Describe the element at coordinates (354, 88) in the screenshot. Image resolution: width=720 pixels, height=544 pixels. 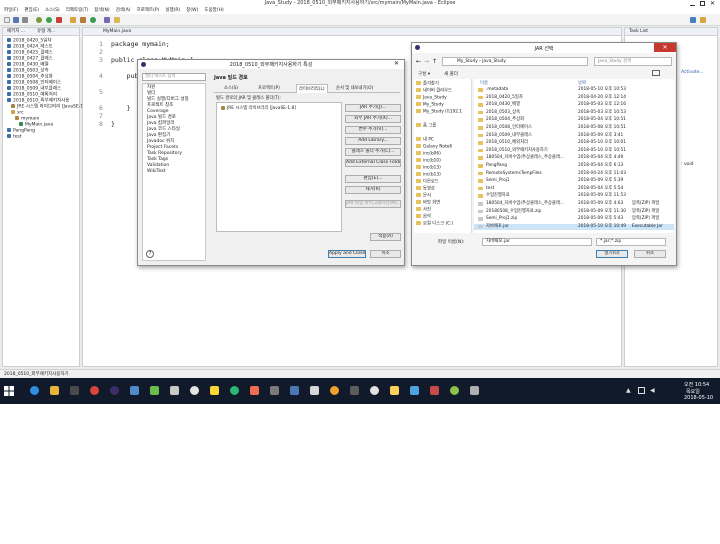
I see `tab-order-export: 순서 및 내보내기(O)` at that location.